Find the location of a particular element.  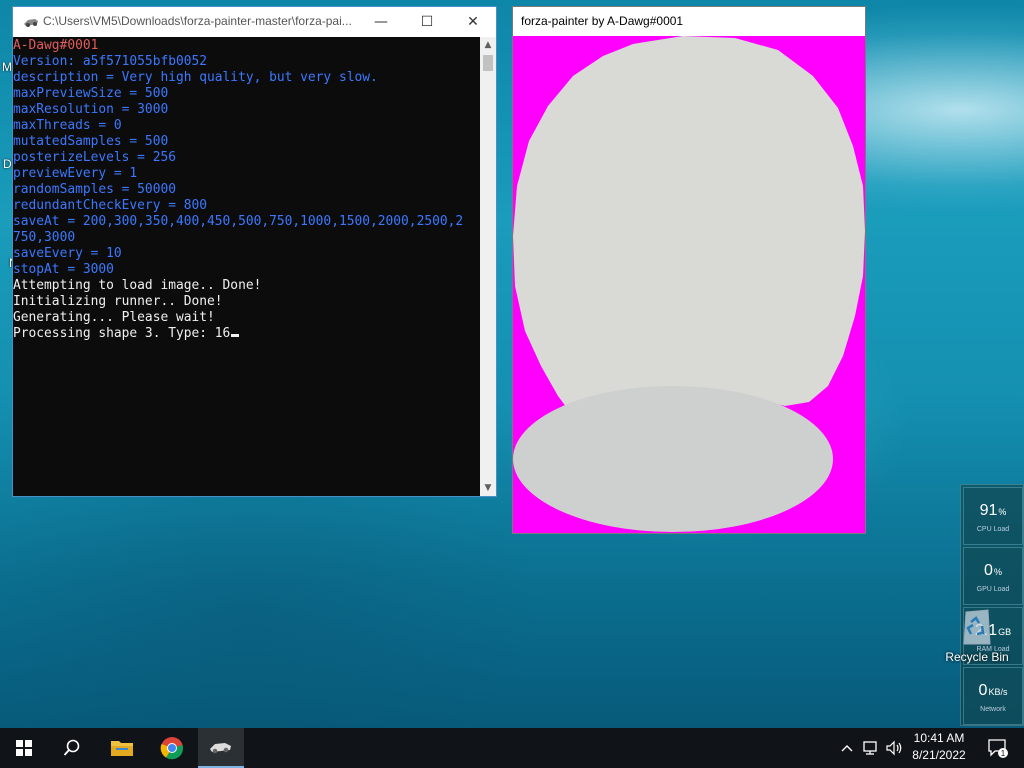

network-meter: 0KB/s Network is located at coordinates (993, 696).